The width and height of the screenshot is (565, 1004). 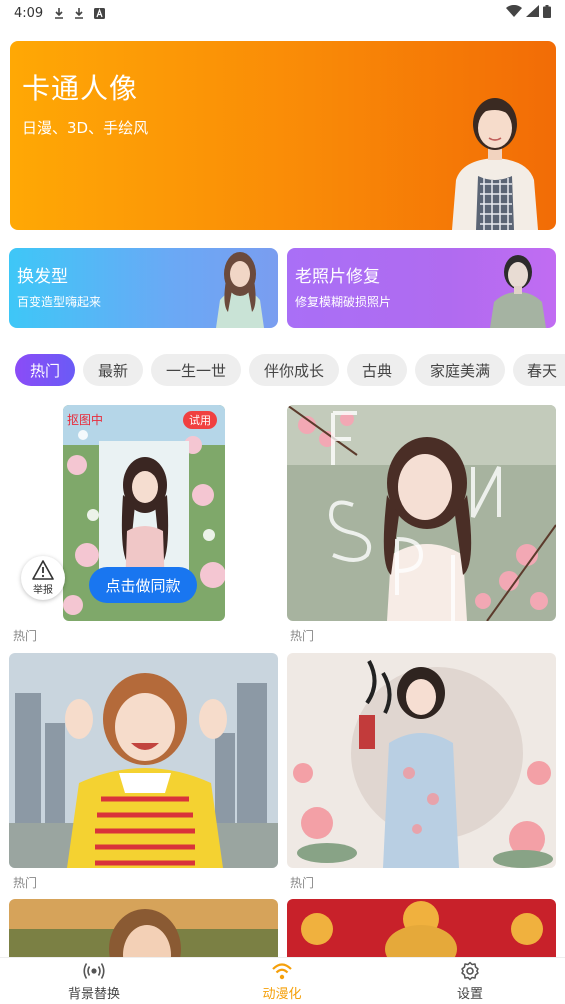 I want to click on old-photo-figure-image, so click(x=518, y=291).